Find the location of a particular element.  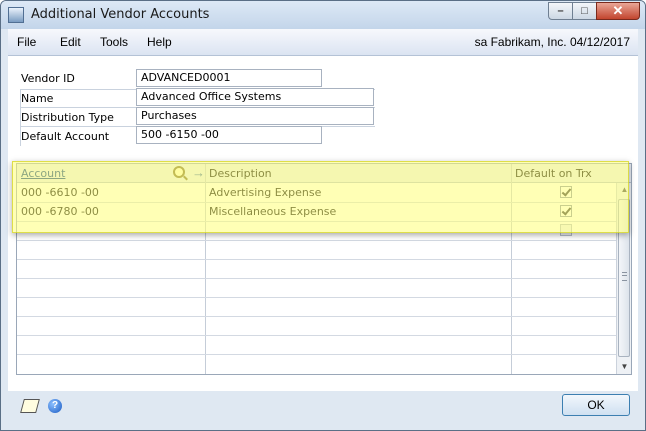

lookup-icon is located at coordinates (179, 172).